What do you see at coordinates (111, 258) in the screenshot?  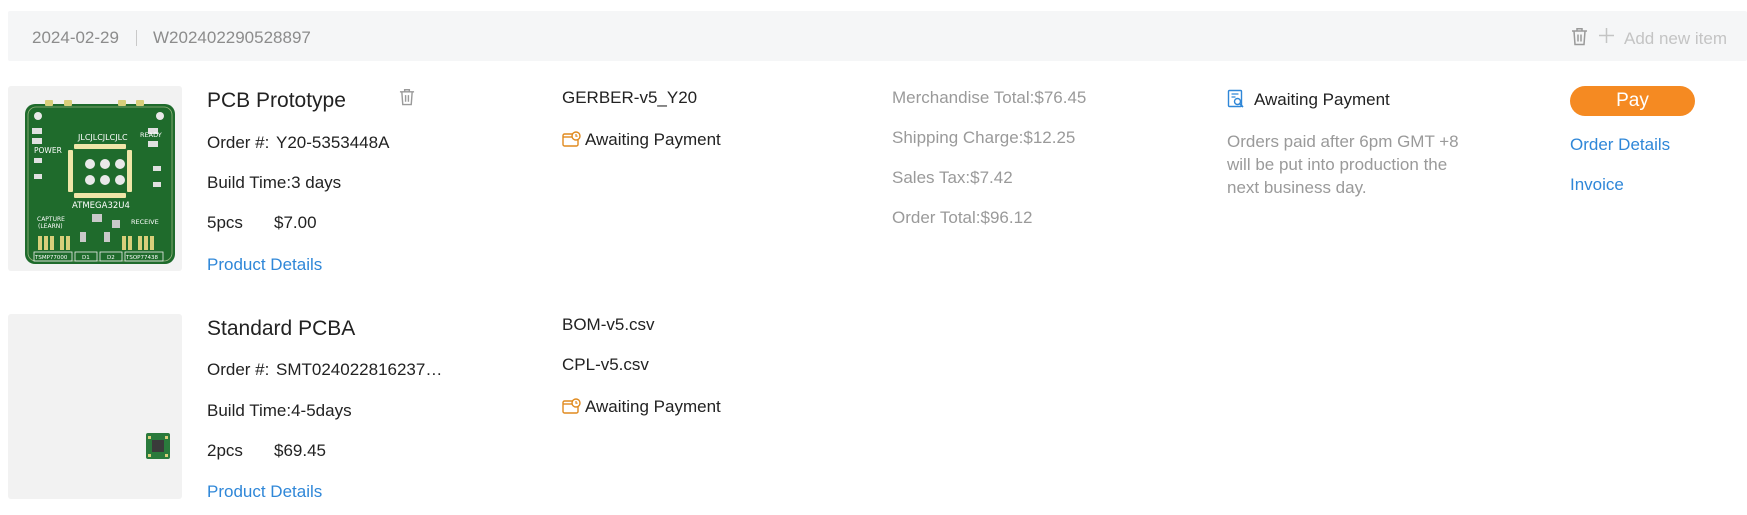 I see `board-label-d2: D2` at bounding box center [111, 258].